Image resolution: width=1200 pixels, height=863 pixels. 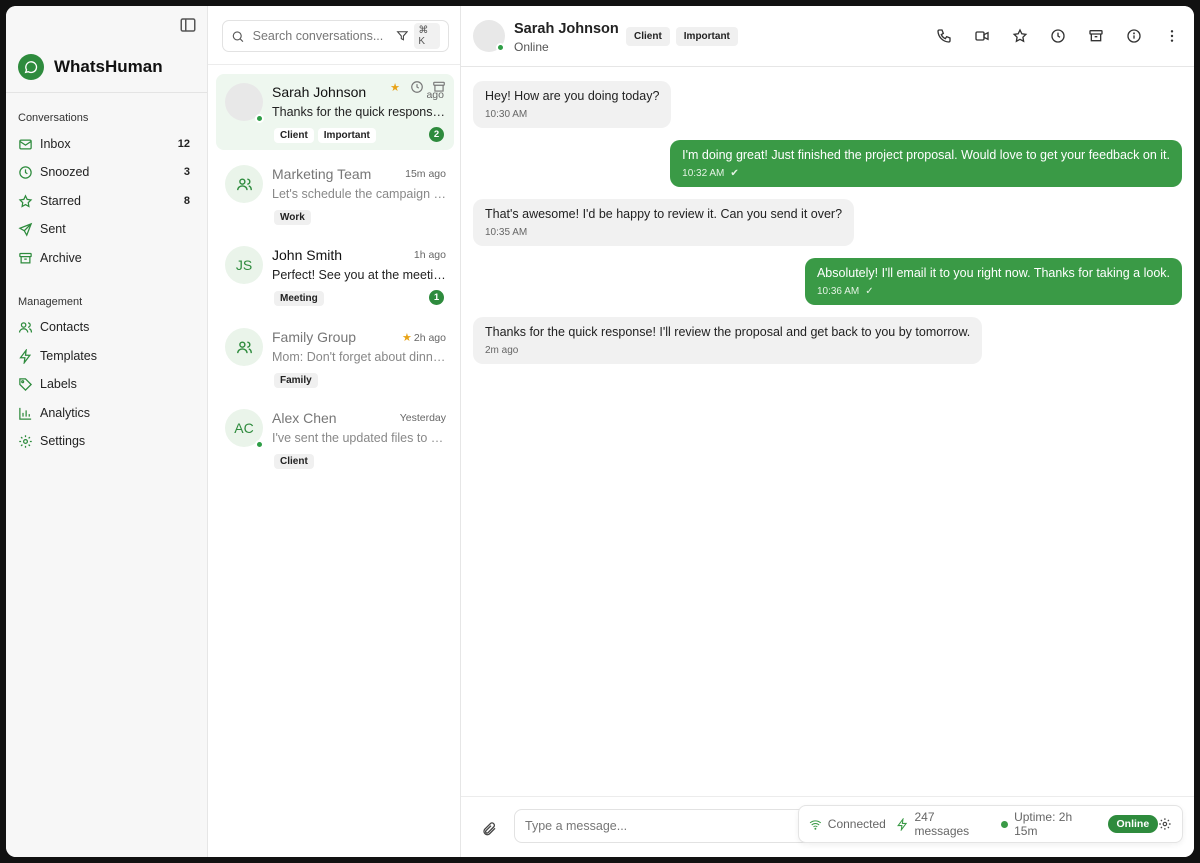 I want to click on sidebar-item-label: Snoozed, so click(x=65, y=172).